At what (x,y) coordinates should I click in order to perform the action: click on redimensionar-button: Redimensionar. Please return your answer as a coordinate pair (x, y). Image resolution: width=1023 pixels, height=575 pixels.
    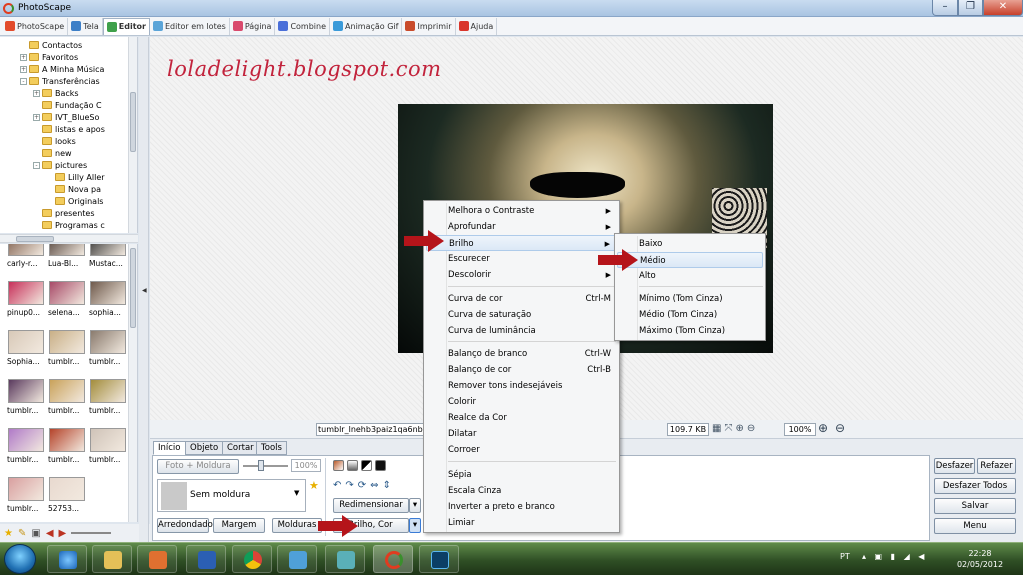
    Looking at the image, I should click on (371, 505).